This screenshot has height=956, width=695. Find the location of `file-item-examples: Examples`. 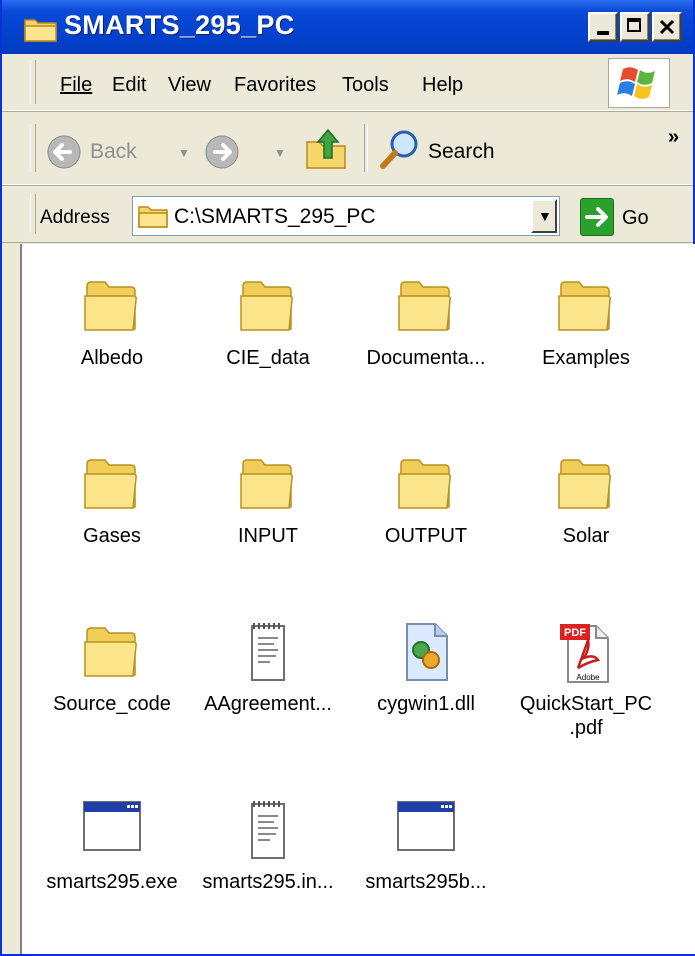

file-item-examples: Examples is located at coordinates (586, 322).